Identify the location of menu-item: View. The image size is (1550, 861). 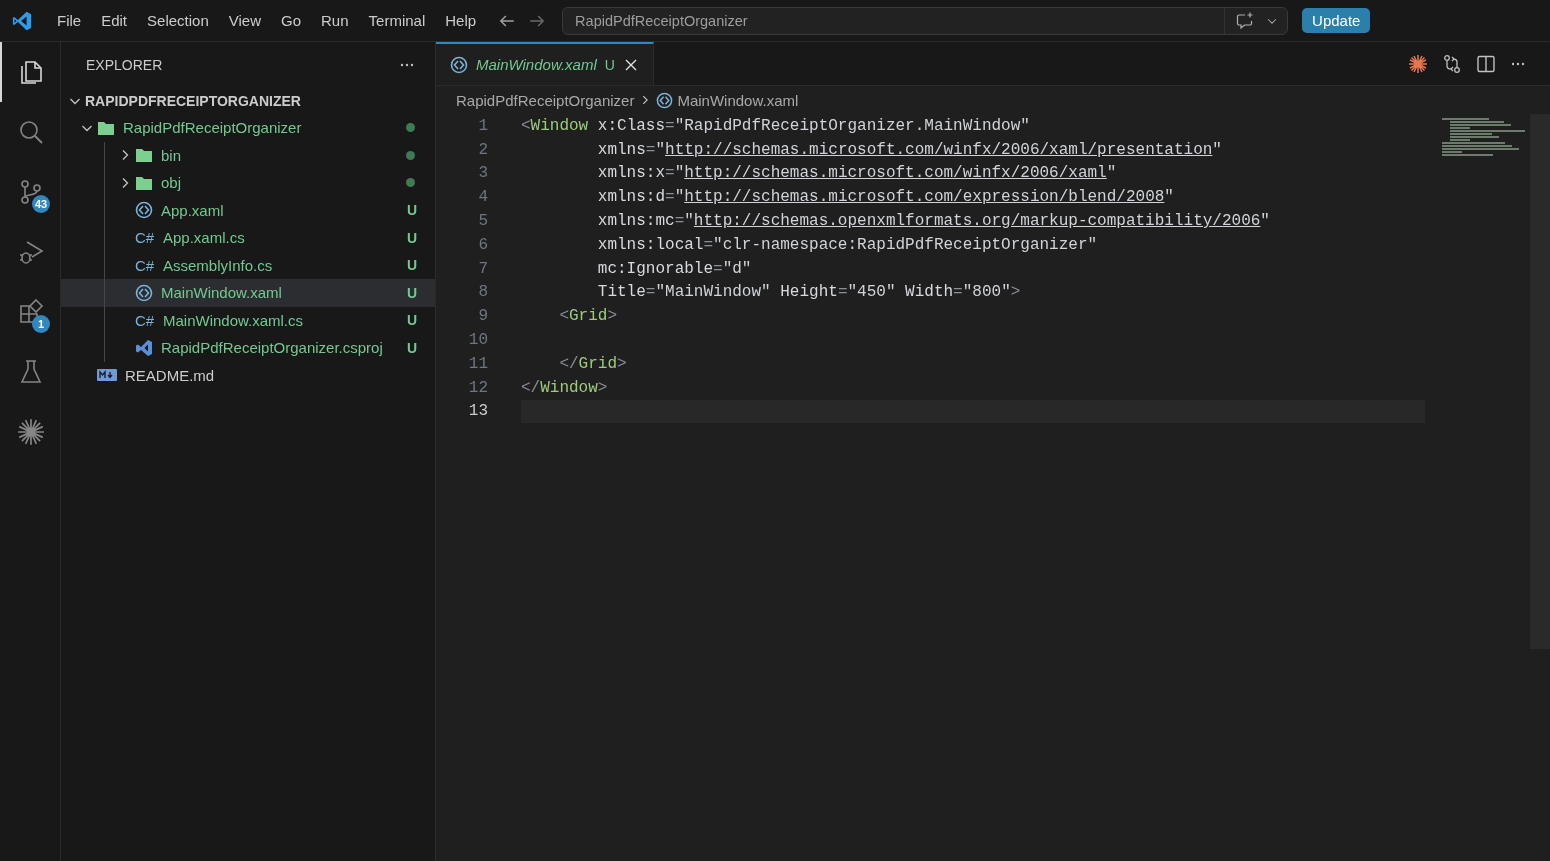
(244, 20).